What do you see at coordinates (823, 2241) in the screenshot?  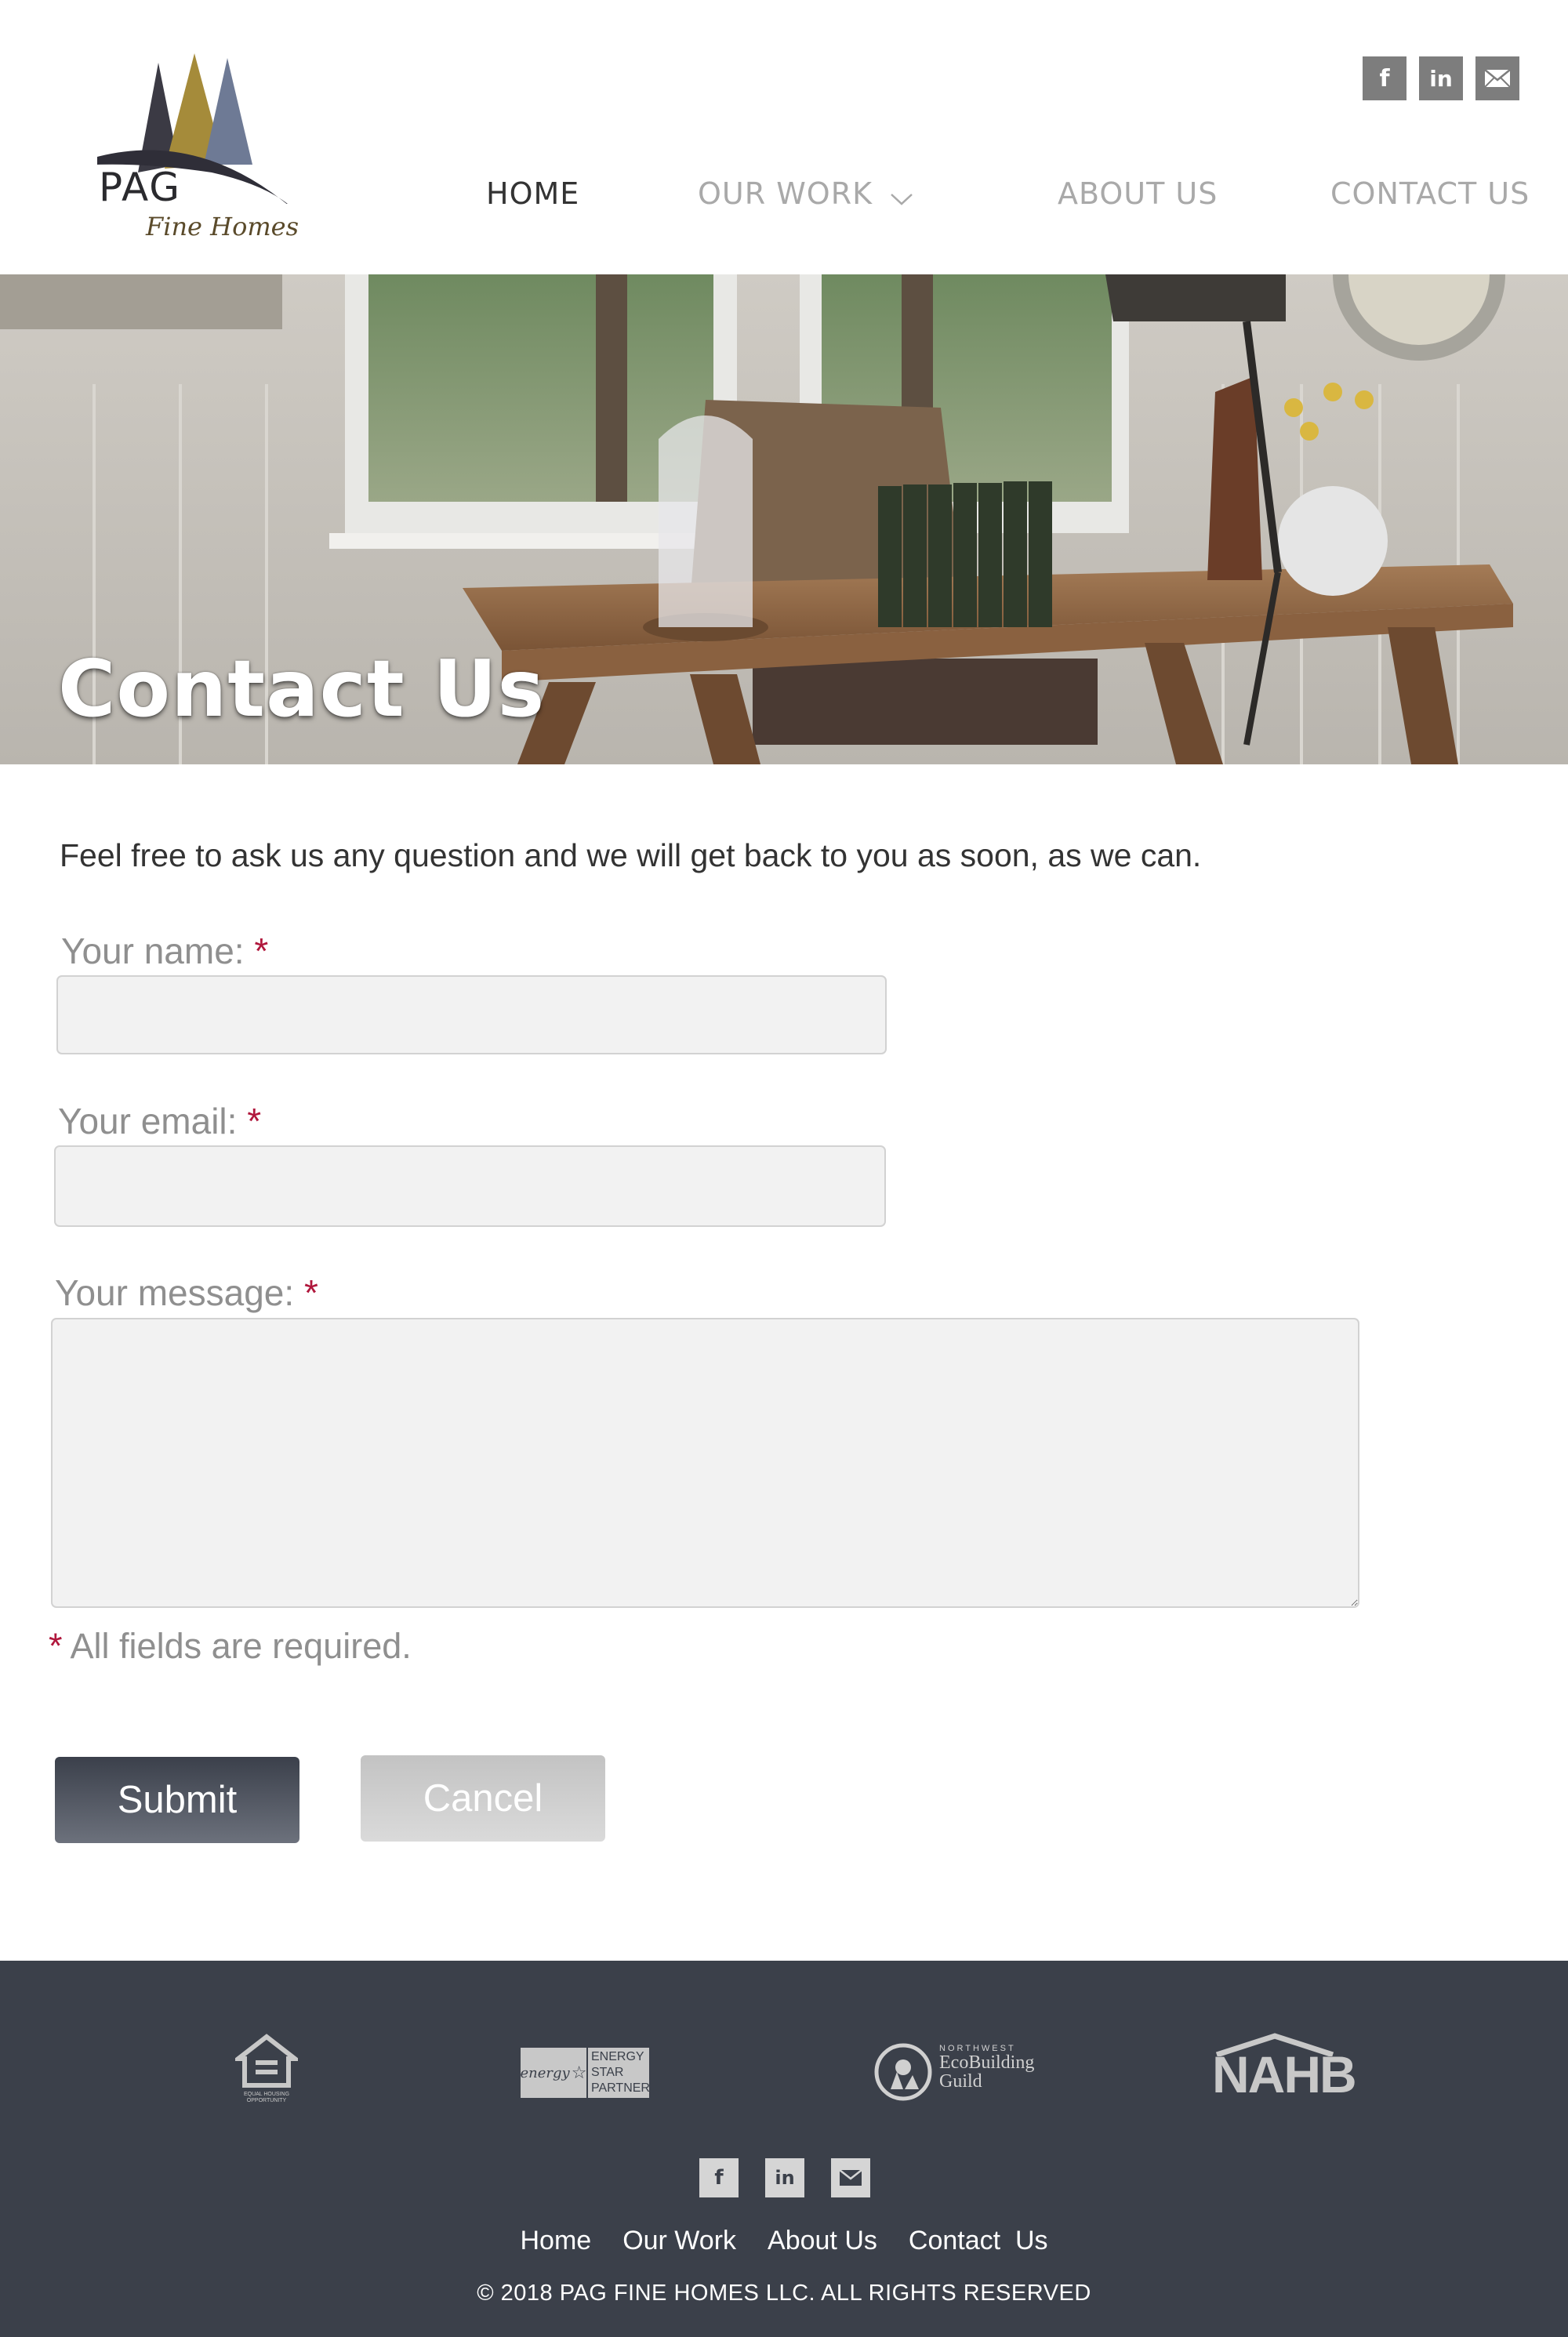 I see `footer-nav-about-us: About Us` at bounding box center [823, 2241].